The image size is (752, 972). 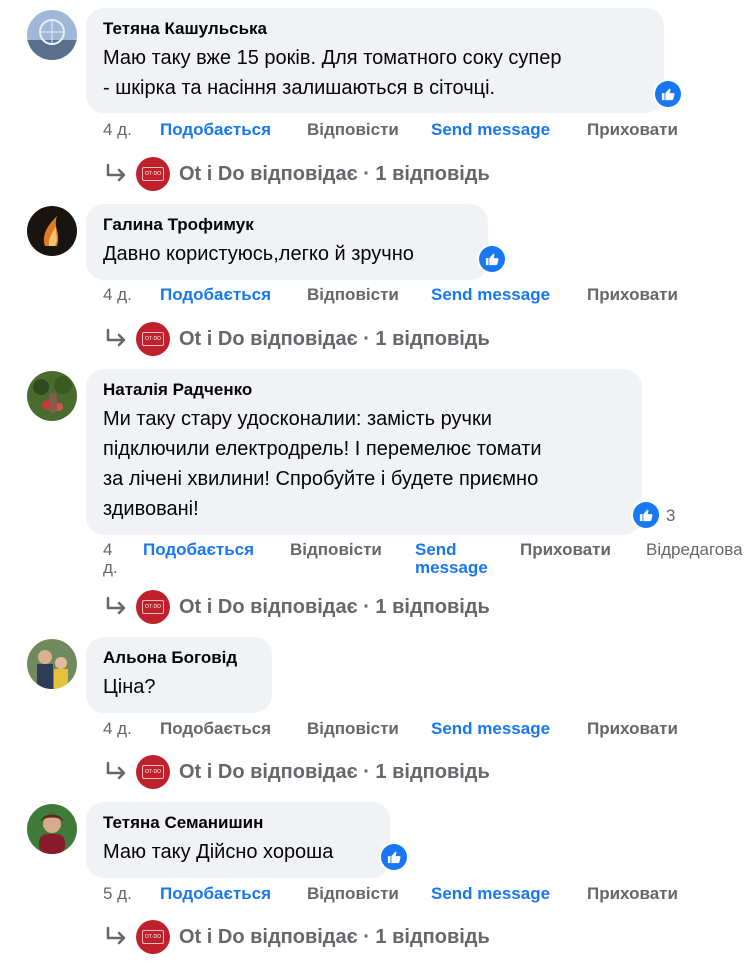 I want to click on comment-timestamp: д., so click(x=110, y=568).